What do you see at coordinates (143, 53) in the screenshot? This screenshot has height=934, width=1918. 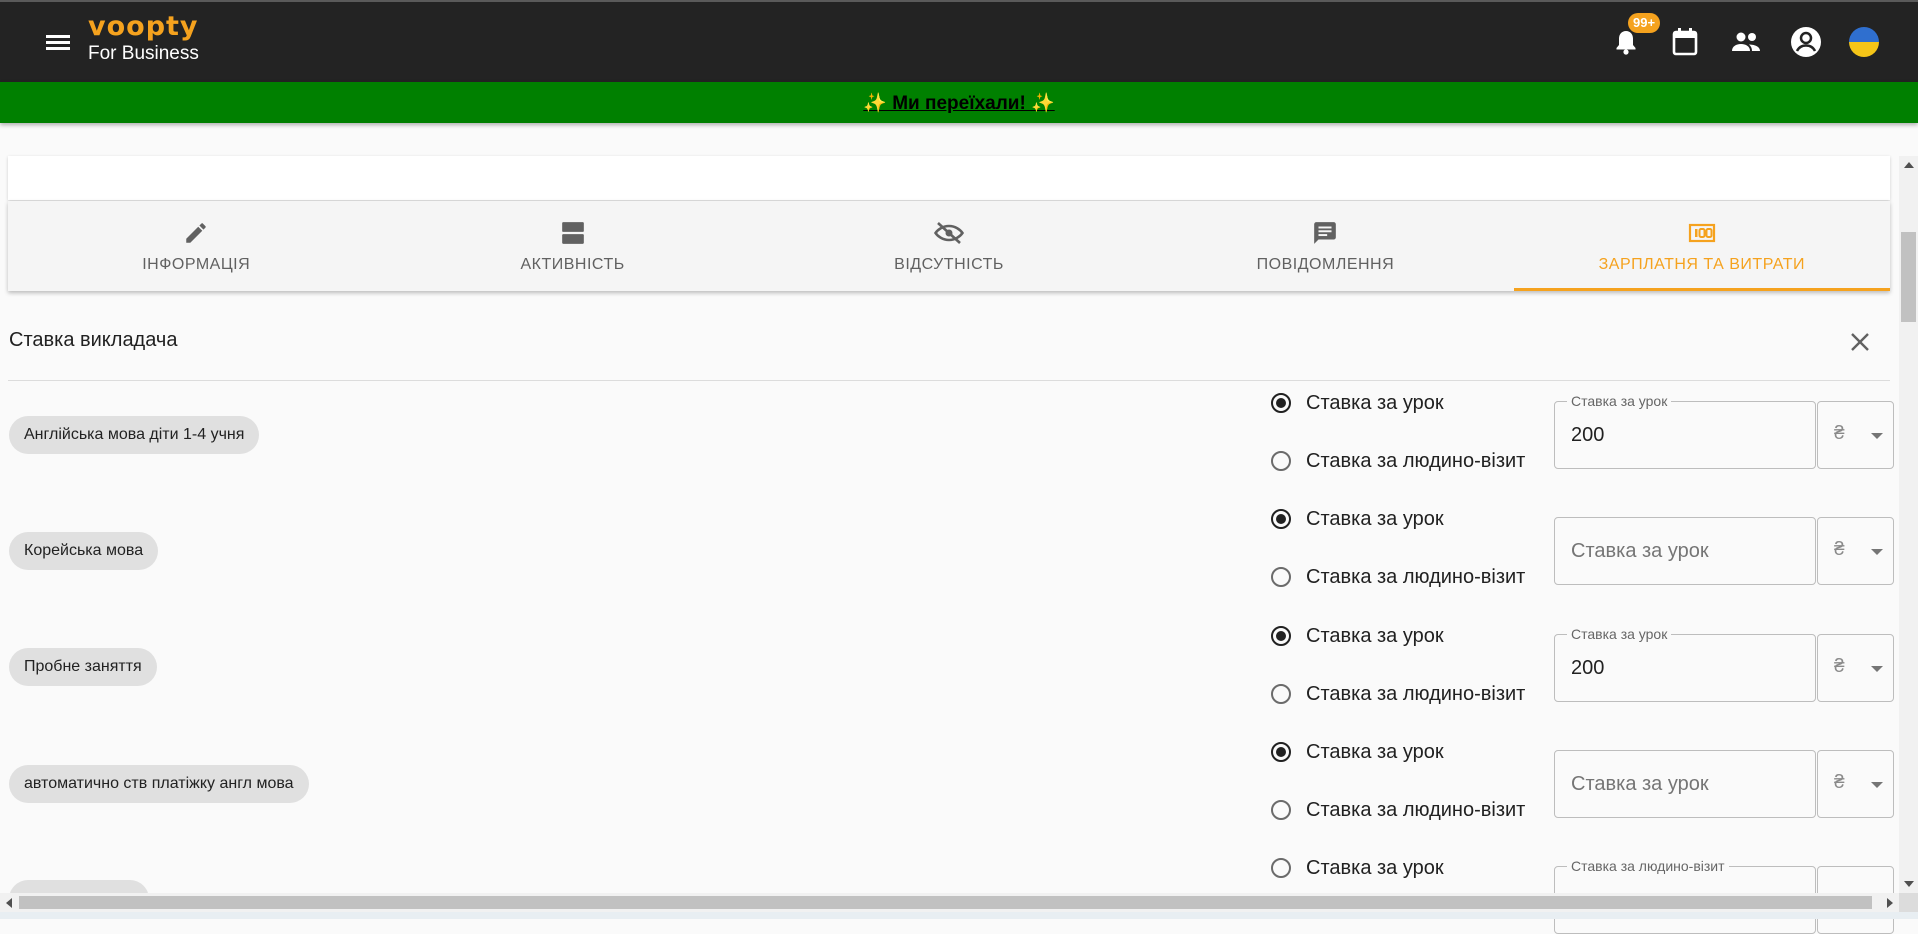 I see `brand-subtitle: For Business` at bounding box center [143, 53].